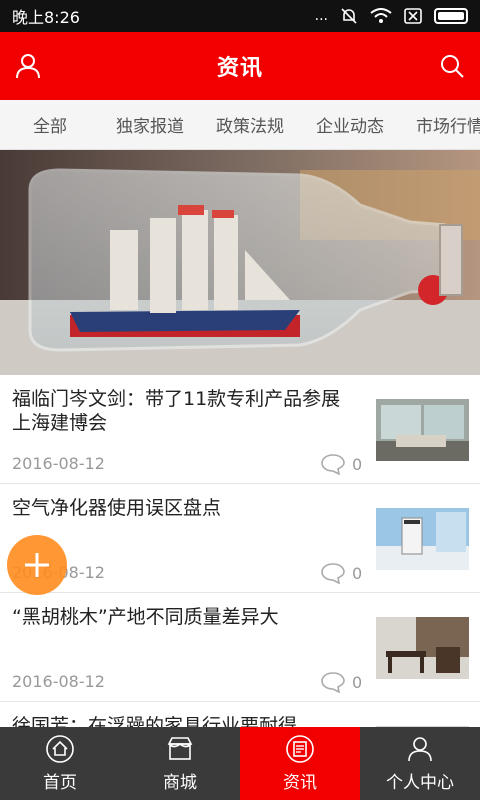 The height and width of the screenshot is (800, 480). What do you see at coordinates (176, 411) in the screenshot?
I see `news-title: 福临门岑文剑：带了11款专利产品参展上海建博会` at bounding box center [176, 411].